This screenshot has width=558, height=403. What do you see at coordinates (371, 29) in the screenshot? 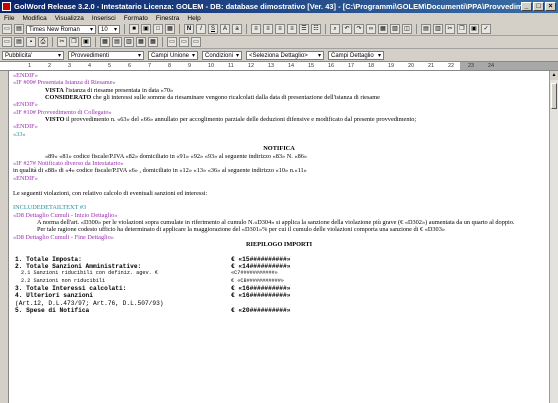
I see `link-icon: ∞` at bounding box center [371, 29].